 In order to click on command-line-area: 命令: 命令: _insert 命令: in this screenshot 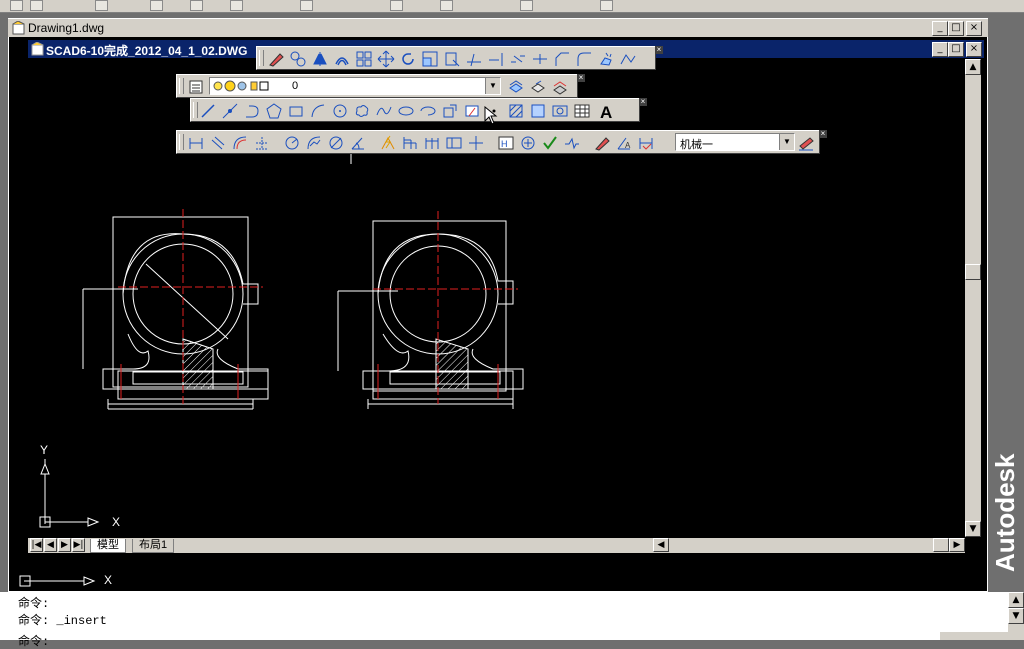, I will do `click(504, 620)`.